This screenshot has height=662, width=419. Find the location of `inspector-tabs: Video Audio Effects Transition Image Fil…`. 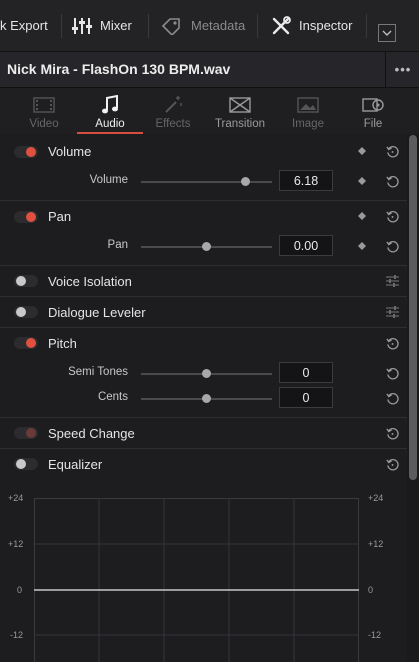

inspector-tabs: Video Audio Effects Transition Image Fil… is located at coordinates (209, 111).